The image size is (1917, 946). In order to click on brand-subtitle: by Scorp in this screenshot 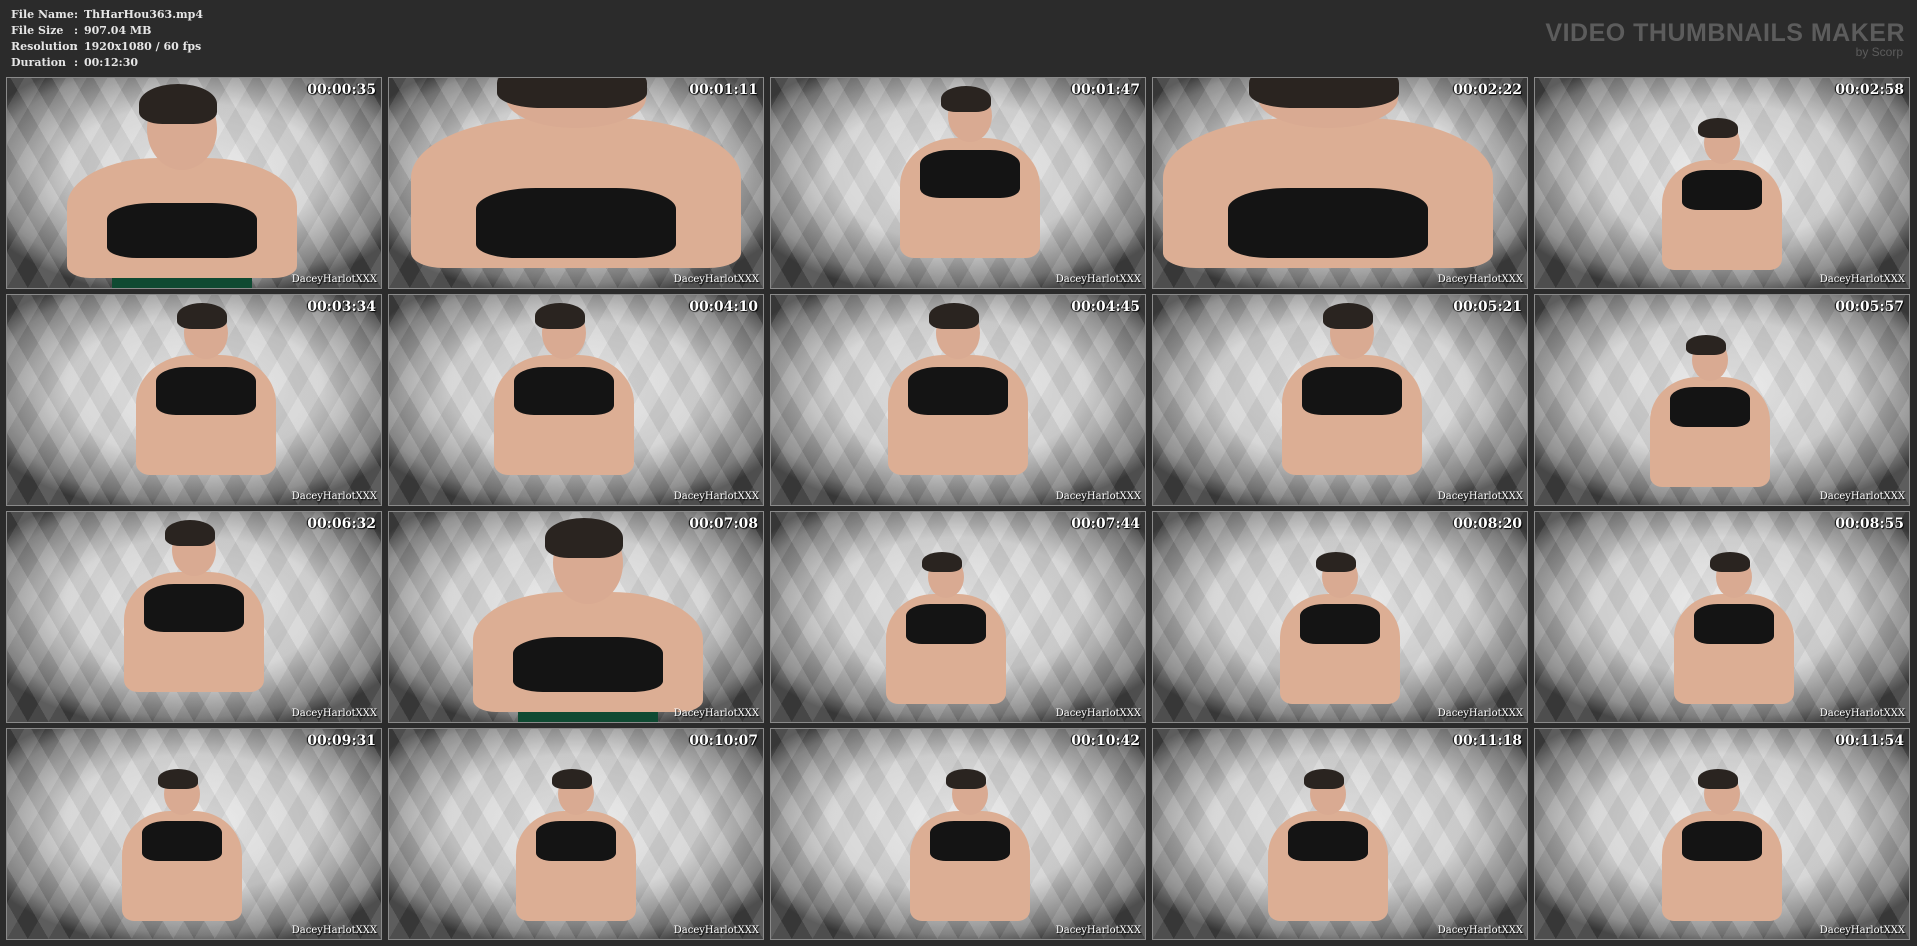, I will do `click(1879, 52)`.